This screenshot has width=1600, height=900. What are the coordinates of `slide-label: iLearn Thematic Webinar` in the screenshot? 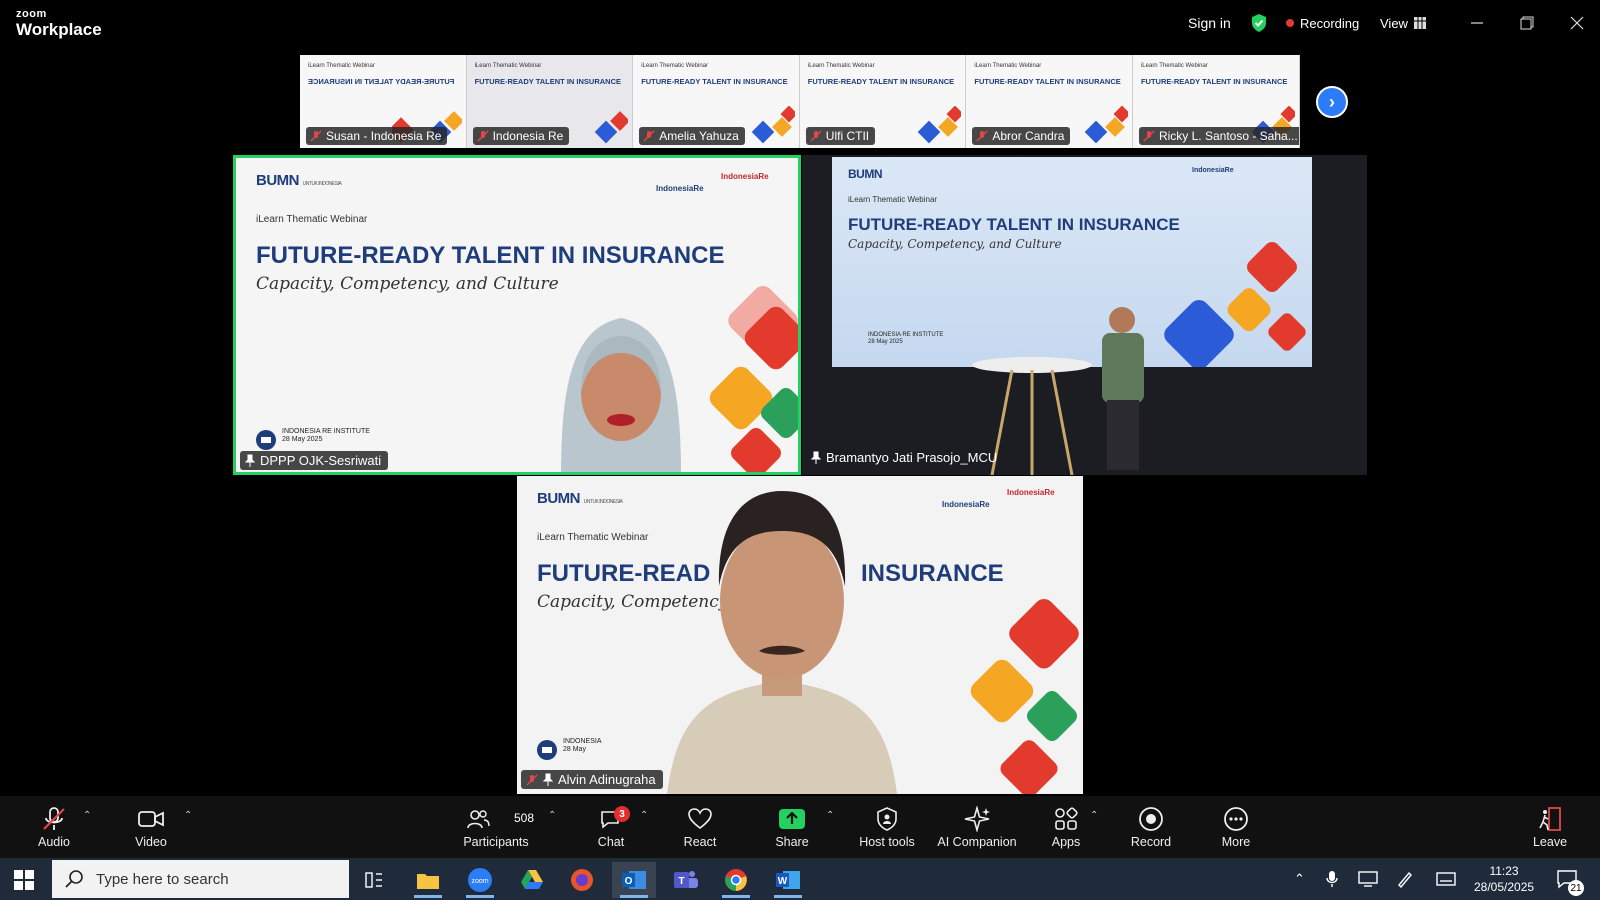 It's located at (893, 199).